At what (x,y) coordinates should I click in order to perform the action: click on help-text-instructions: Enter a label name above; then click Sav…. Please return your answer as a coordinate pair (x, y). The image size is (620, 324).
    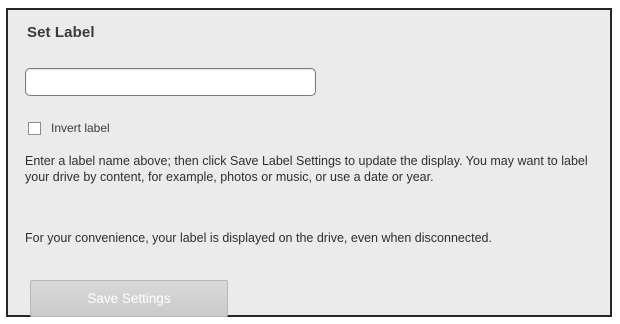
    Looking at the image, I should click on (306, 169).